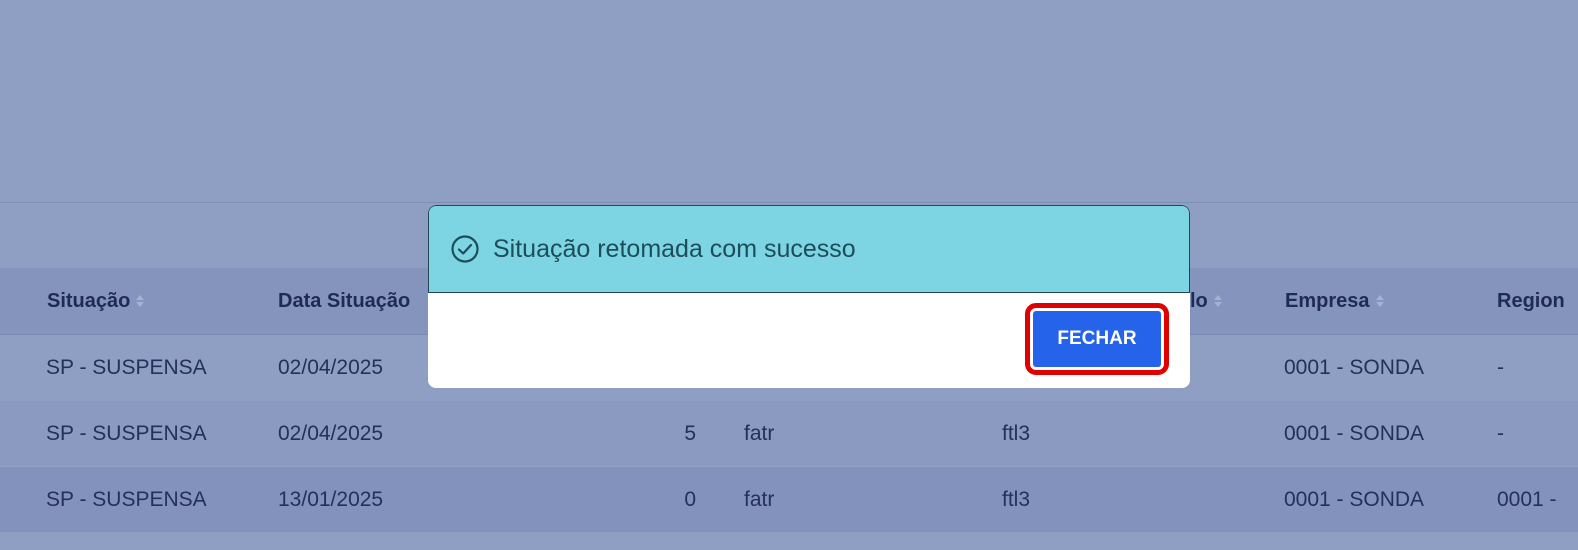 The image size is (1578, 550). I want to click on dialog-message: Situação retomada com sucesso, so click(674, 248).